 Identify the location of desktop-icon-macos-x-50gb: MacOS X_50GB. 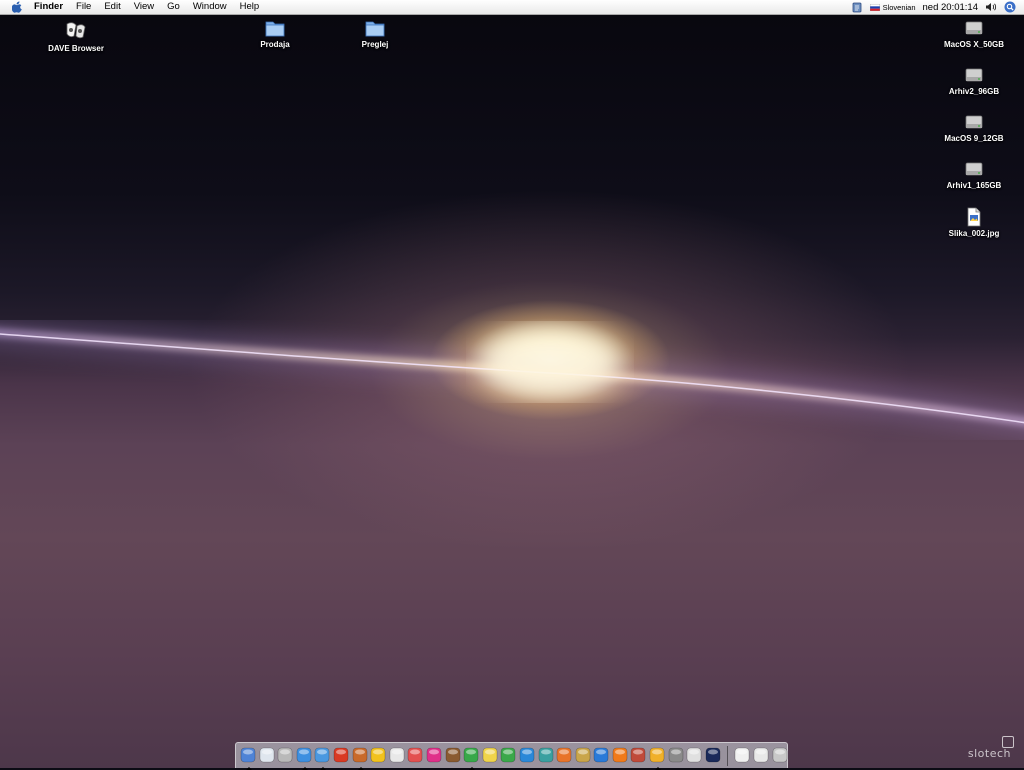
(974, 33).